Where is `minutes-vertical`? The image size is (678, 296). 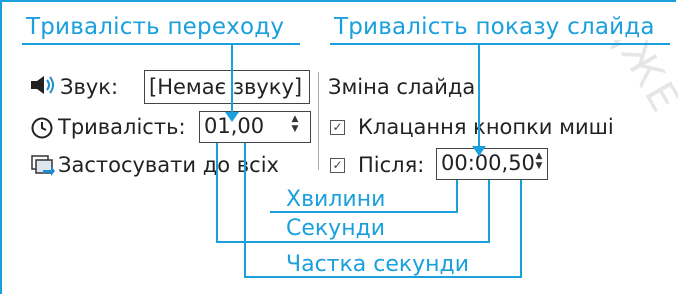 minutes-vertical is located at coordinates (457, 196).